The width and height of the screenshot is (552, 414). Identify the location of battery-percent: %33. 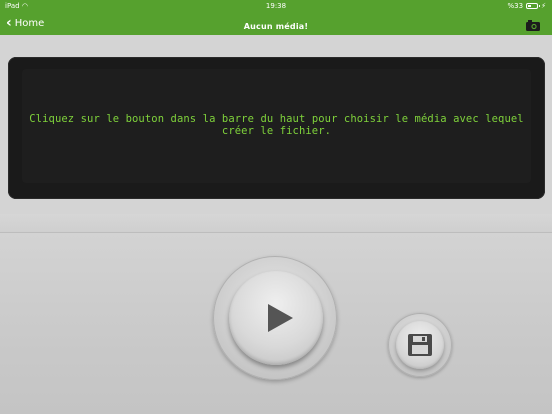
(515, 6).